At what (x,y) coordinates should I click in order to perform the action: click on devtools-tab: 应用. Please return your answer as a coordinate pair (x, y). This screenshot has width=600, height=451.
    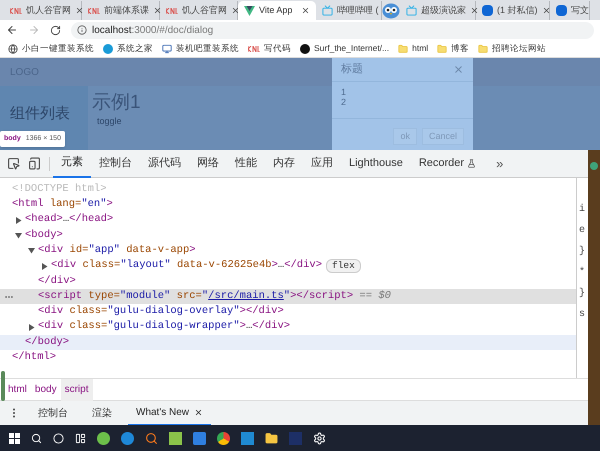
    Looking at the image, I should click on (322, 164).